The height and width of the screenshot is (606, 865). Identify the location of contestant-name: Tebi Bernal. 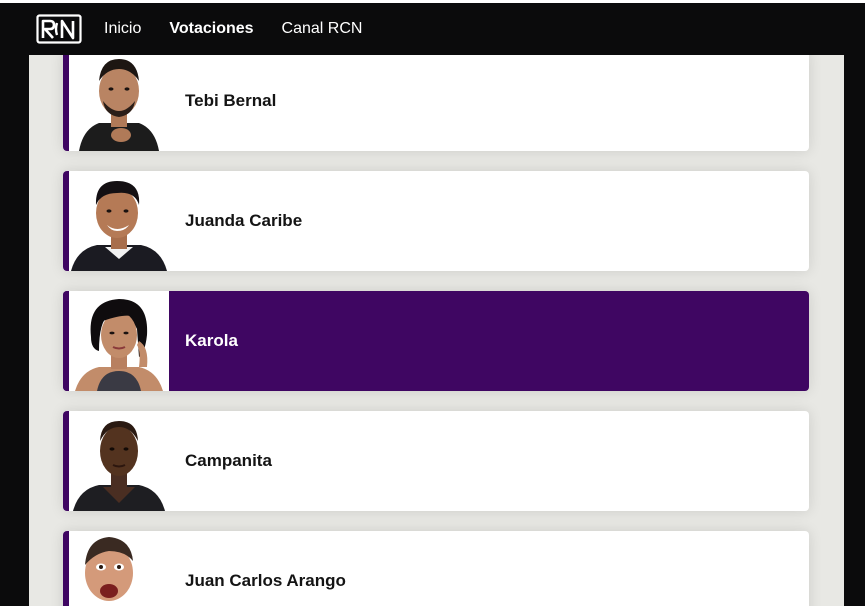
(231, 100).